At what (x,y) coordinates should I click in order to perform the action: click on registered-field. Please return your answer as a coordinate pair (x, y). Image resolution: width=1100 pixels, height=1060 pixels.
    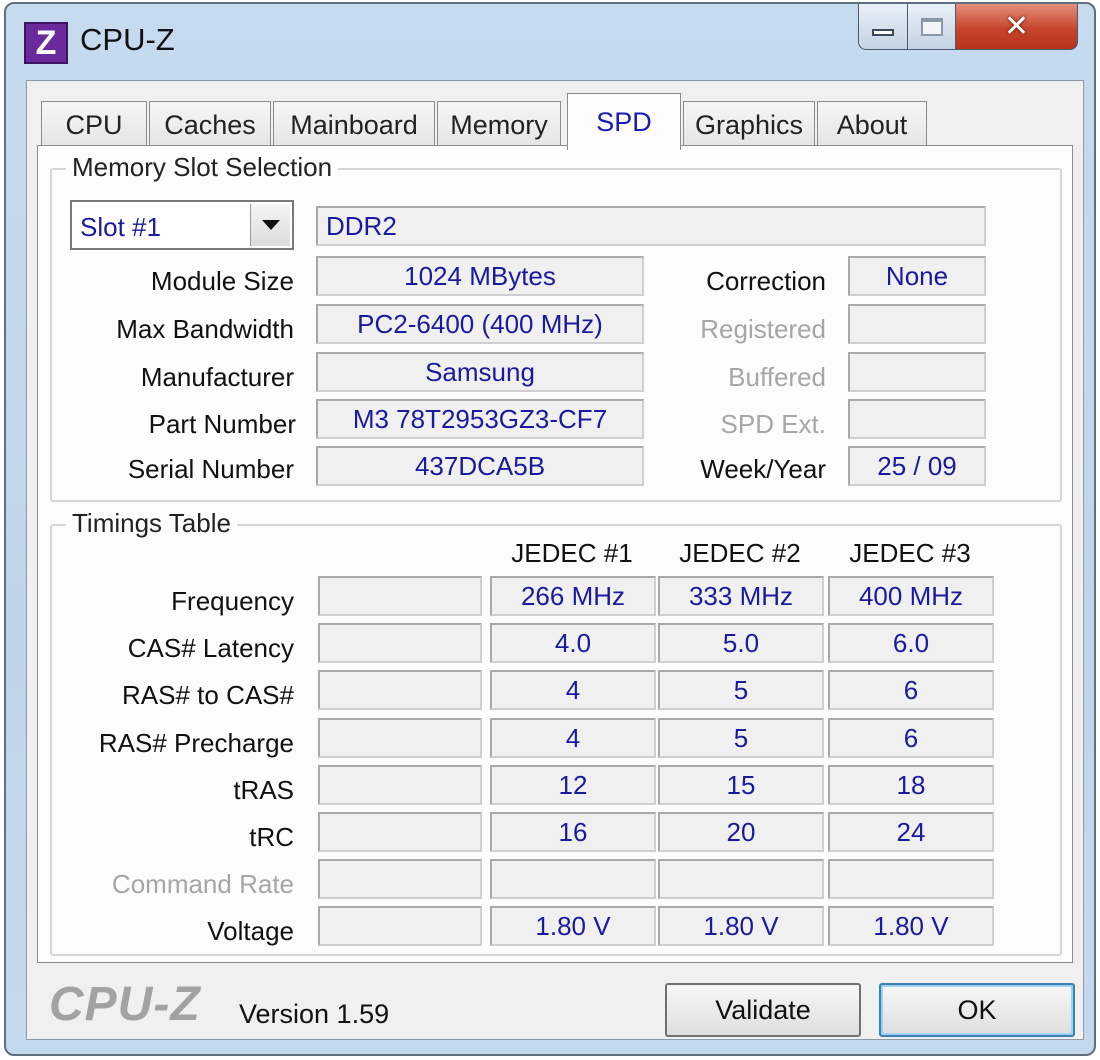
    Looking at the image, I should click on (917, 324).